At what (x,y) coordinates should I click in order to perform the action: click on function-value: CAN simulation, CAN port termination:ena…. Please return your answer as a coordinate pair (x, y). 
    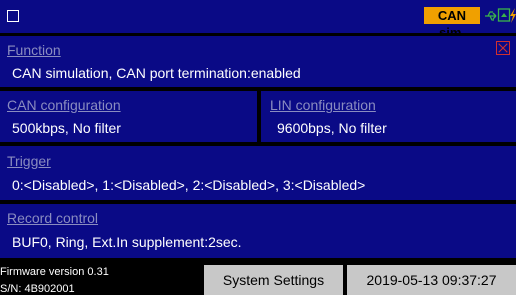
    Looking at the image, I should click on (156, 73).